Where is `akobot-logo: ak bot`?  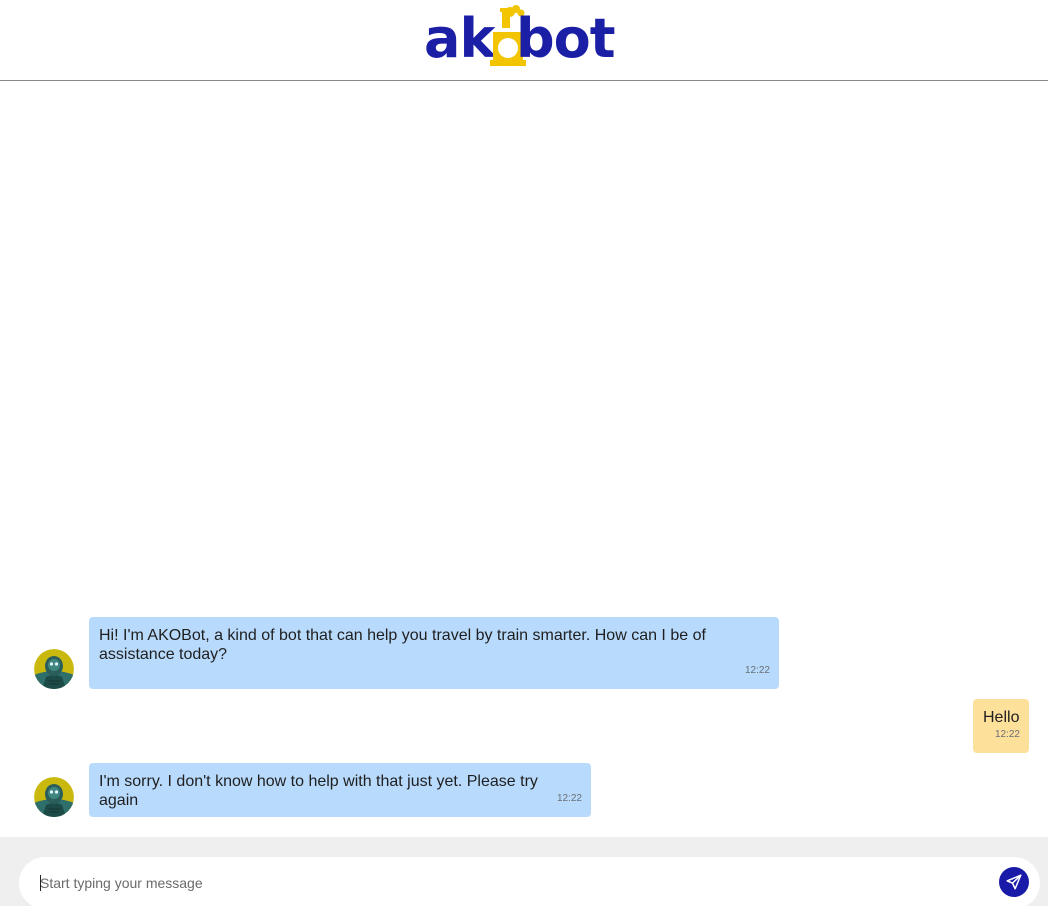
akobot-logo: ak bot is located at coordinates (530, 36).